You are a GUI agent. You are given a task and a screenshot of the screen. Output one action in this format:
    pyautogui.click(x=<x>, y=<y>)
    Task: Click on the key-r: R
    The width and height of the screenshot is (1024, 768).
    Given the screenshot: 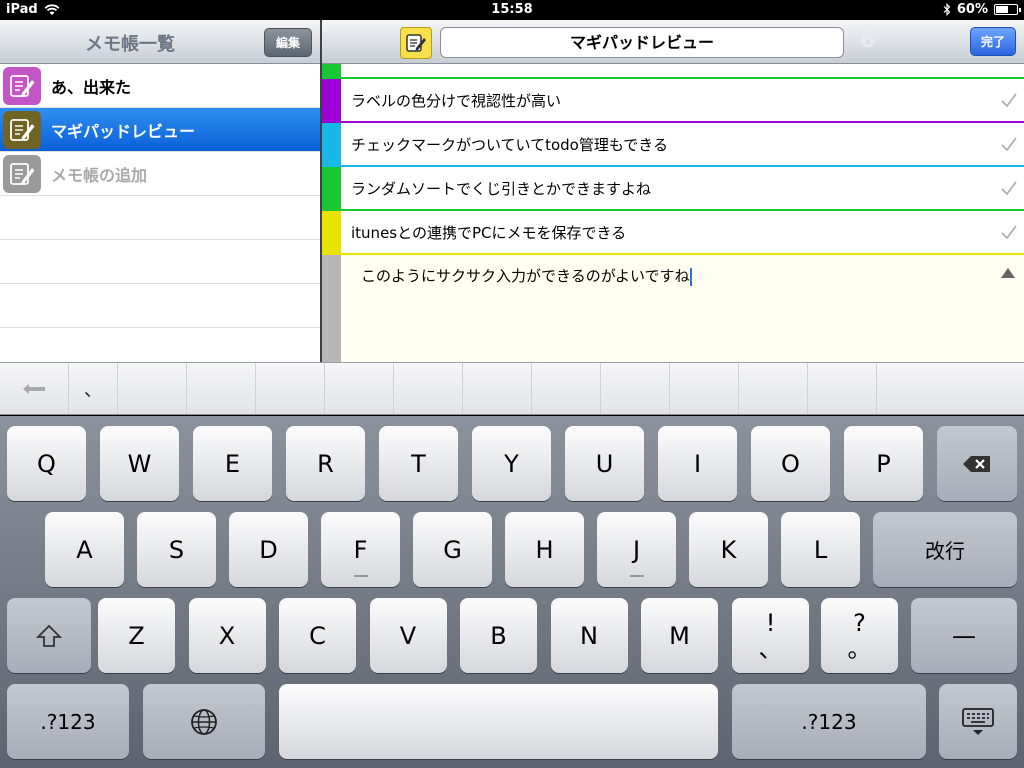 What is the action you would take?
    pyautogui.click(x=325, y=463)
    